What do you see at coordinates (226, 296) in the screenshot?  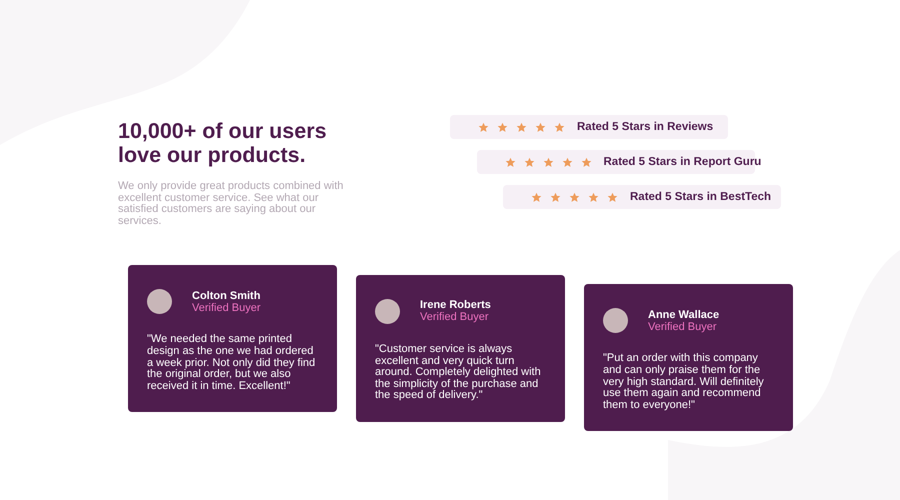 I see `reviewer-name: Colton Smith` at bounding box center [226, 296].